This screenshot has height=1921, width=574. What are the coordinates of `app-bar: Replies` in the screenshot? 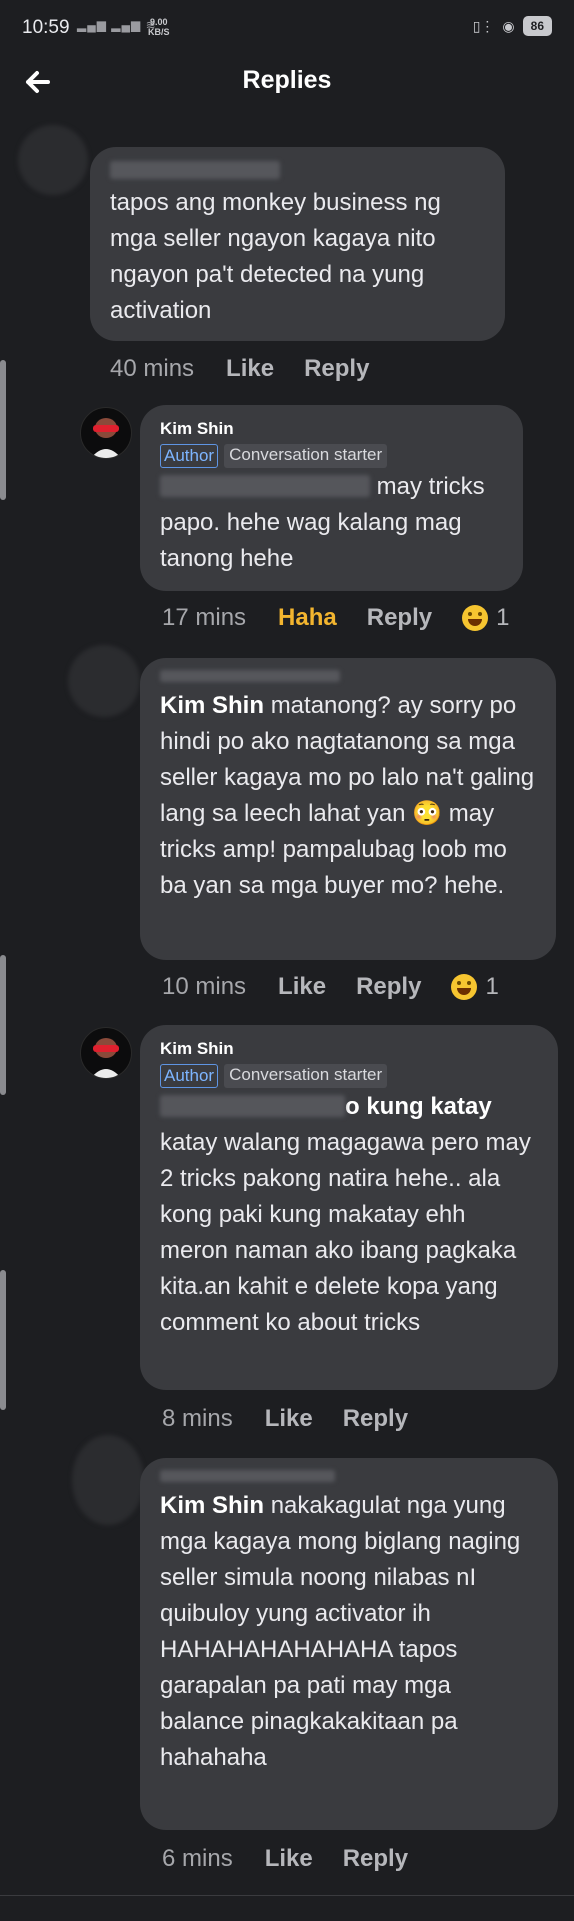 It's located at (287, 83).